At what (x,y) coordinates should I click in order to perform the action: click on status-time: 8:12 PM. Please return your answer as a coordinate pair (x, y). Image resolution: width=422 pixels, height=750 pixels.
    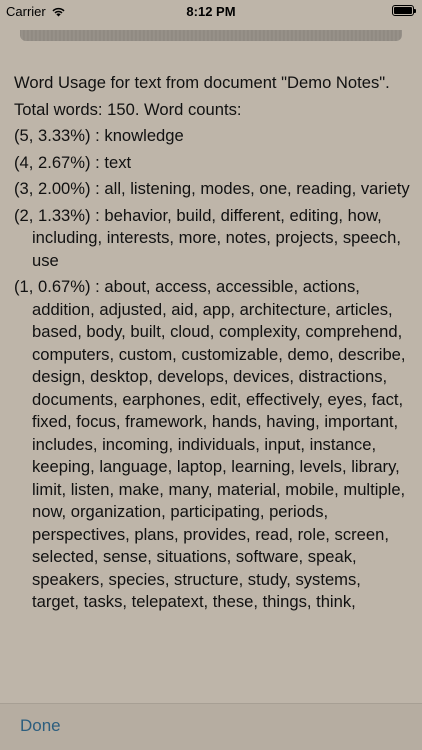
    Looking at the image, I should click on (211, 11).